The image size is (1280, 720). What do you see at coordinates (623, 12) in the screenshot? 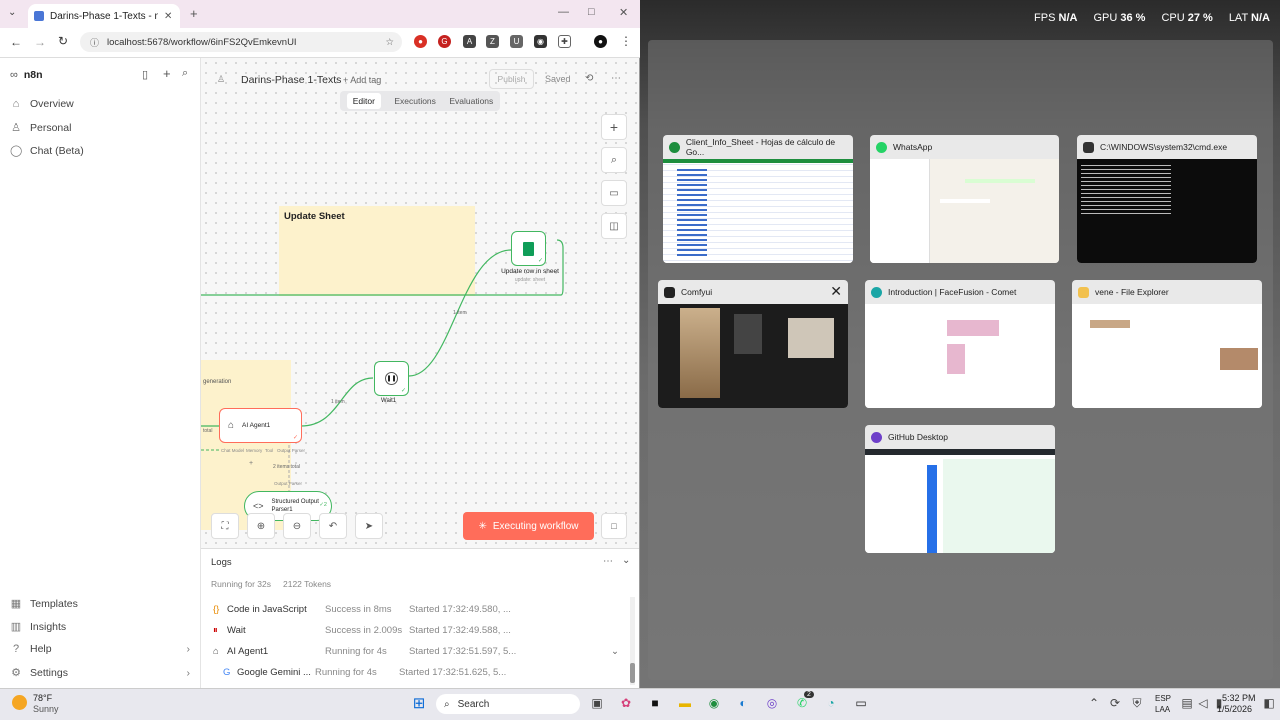
I see `close-window-button: ✕` at bounding box center [623, 12].